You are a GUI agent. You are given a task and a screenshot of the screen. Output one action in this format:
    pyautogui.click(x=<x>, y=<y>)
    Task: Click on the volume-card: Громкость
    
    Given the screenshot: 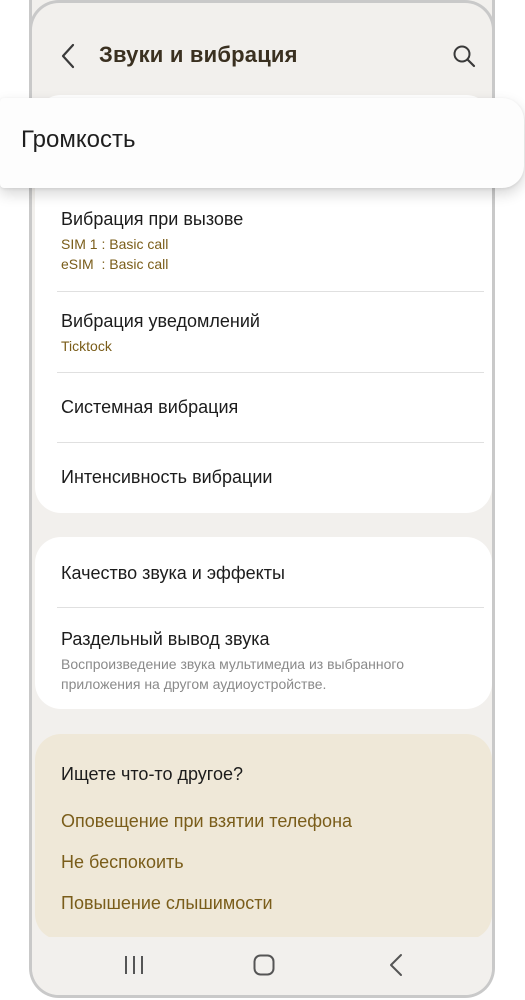 What is the action you would take?
    pyautogui.click(x=262, y=143)
    